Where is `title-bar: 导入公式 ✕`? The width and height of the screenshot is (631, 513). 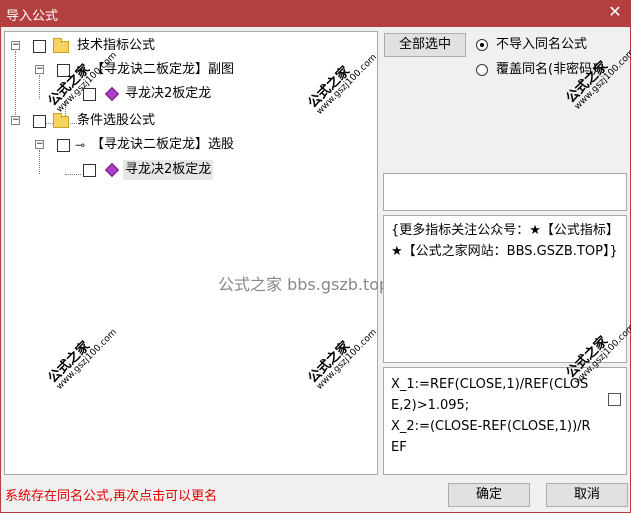
title-bar: 导入公式 ✕ is located at coordinates (315, 13).